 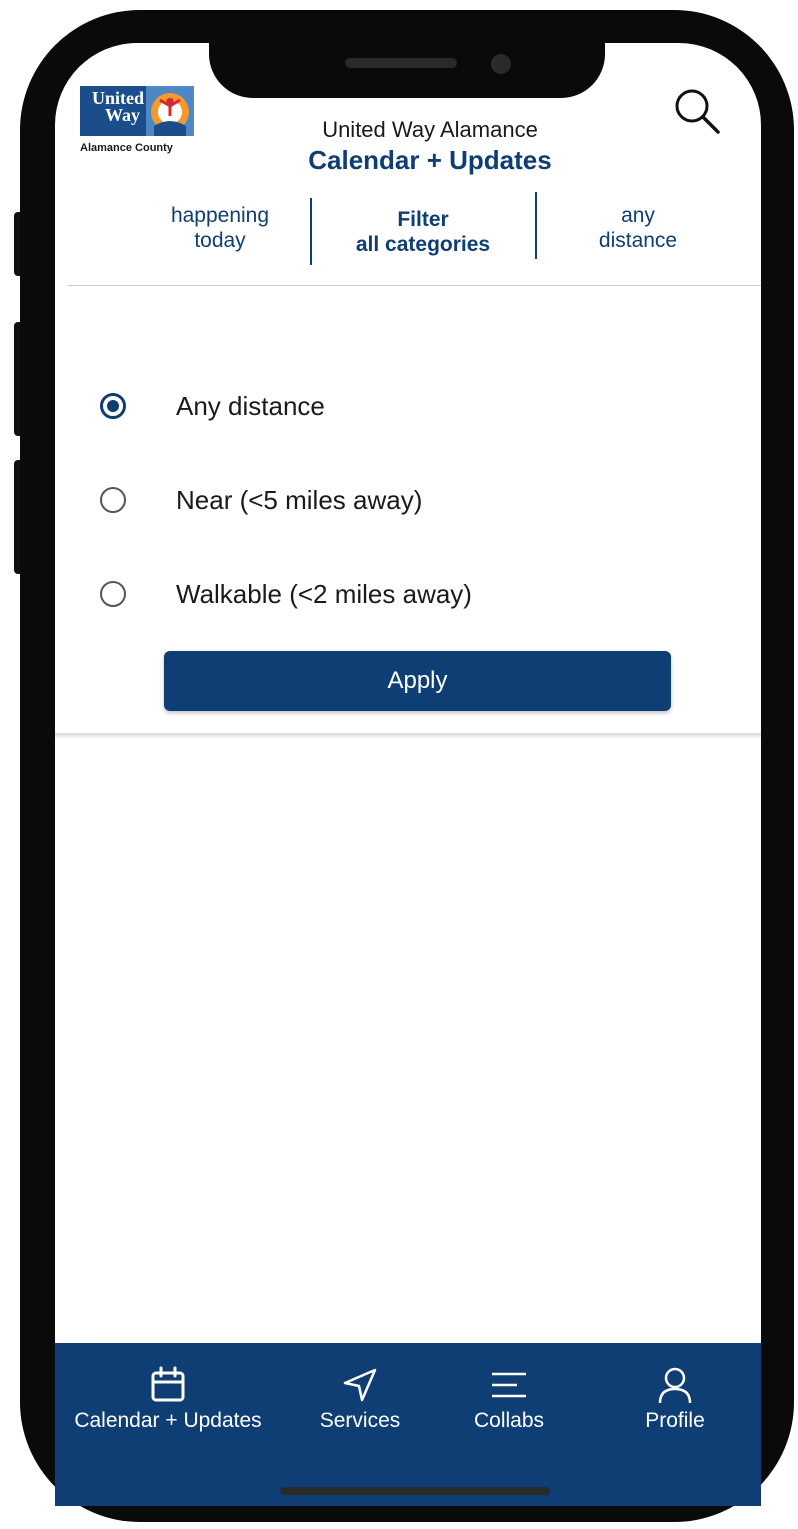 What do you see at coordinates (113, 406) in the screenshot?
I see `radio-selected-icon` at bounding box center [113, 406].